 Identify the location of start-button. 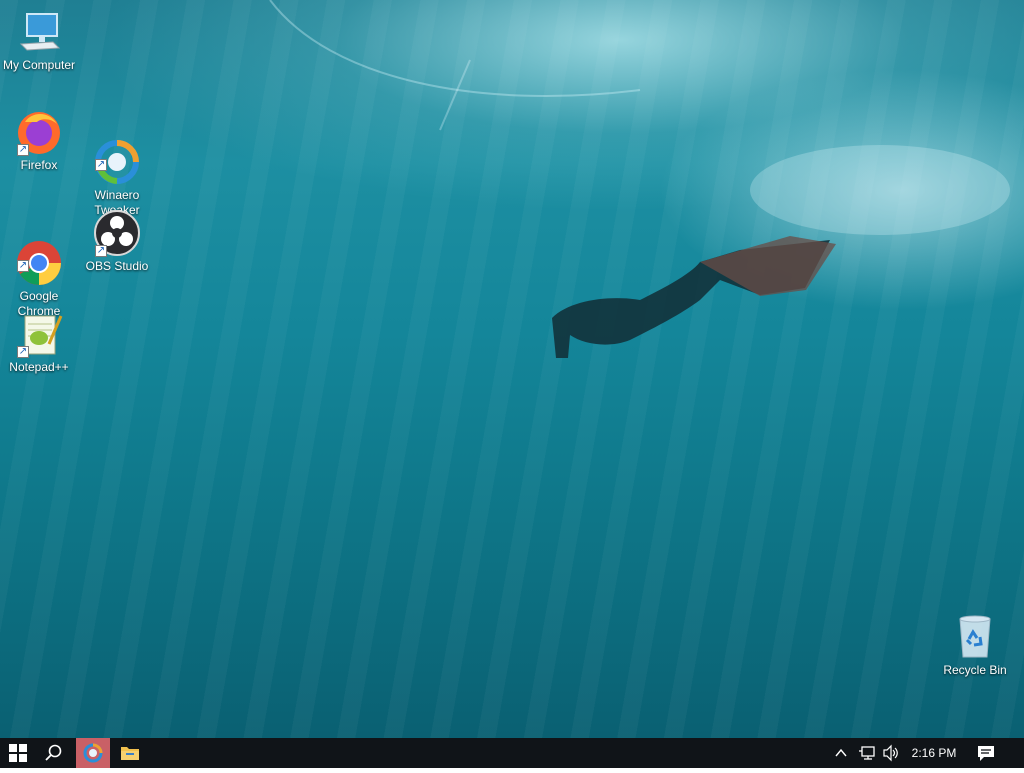
(18, 753).